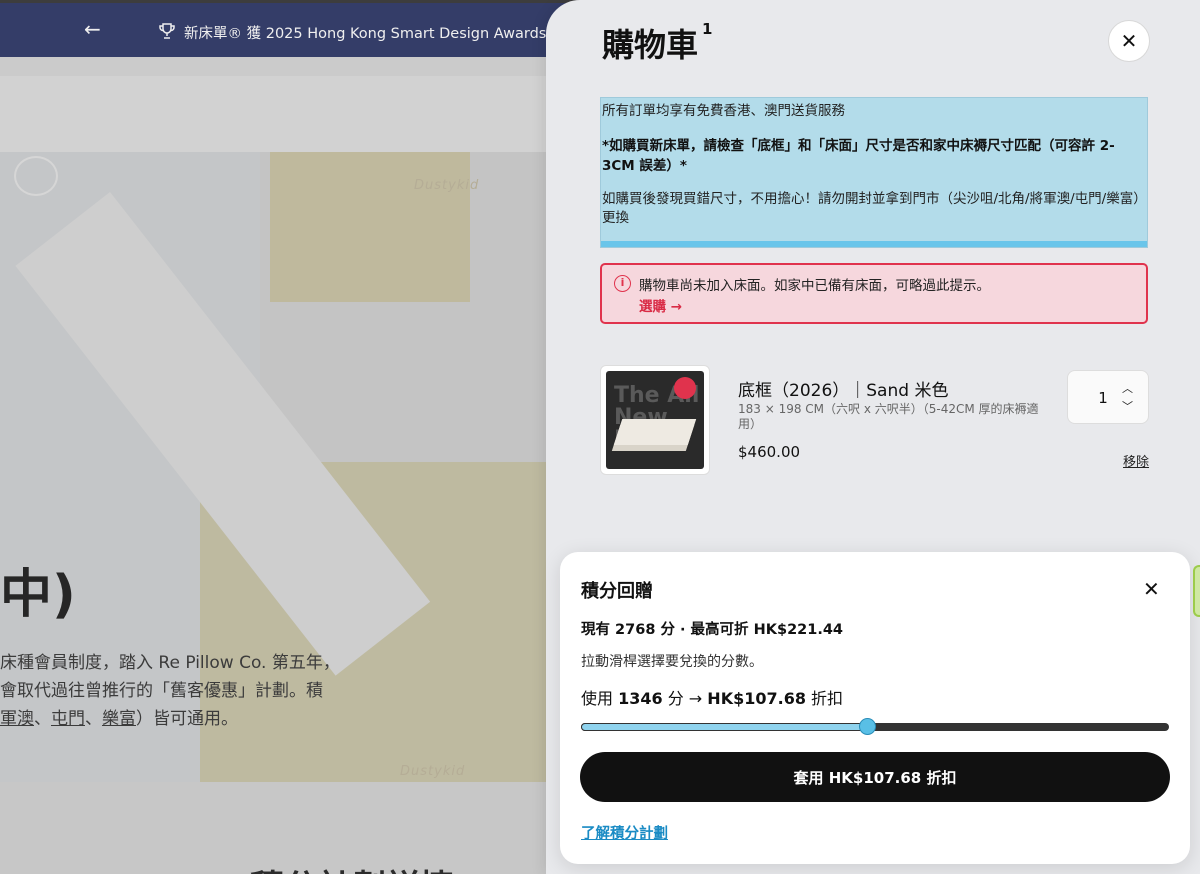  I want to click on close-cart-button: ✕, so click(1129, 41).